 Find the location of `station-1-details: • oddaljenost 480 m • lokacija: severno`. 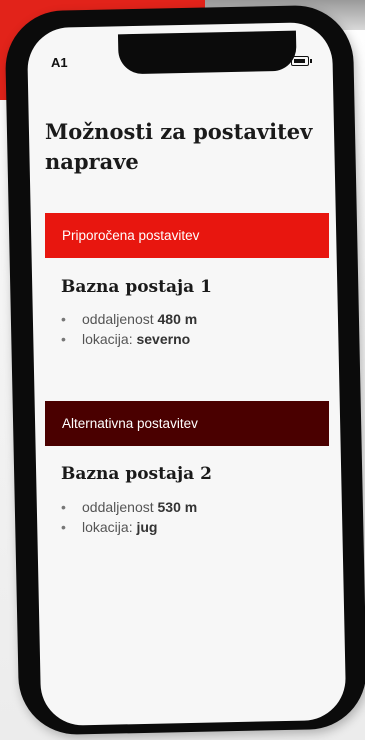

station-1-details: • oddaljenost 480 m • lokacija: severno is located at coordinates (129, 329).